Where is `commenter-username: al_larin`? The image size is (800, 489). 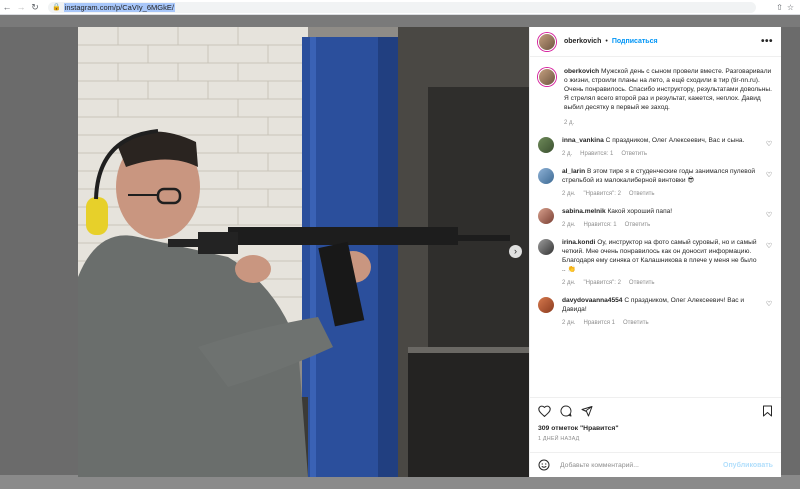 commenter-username: al_larin is located at coordinates (573, 171).